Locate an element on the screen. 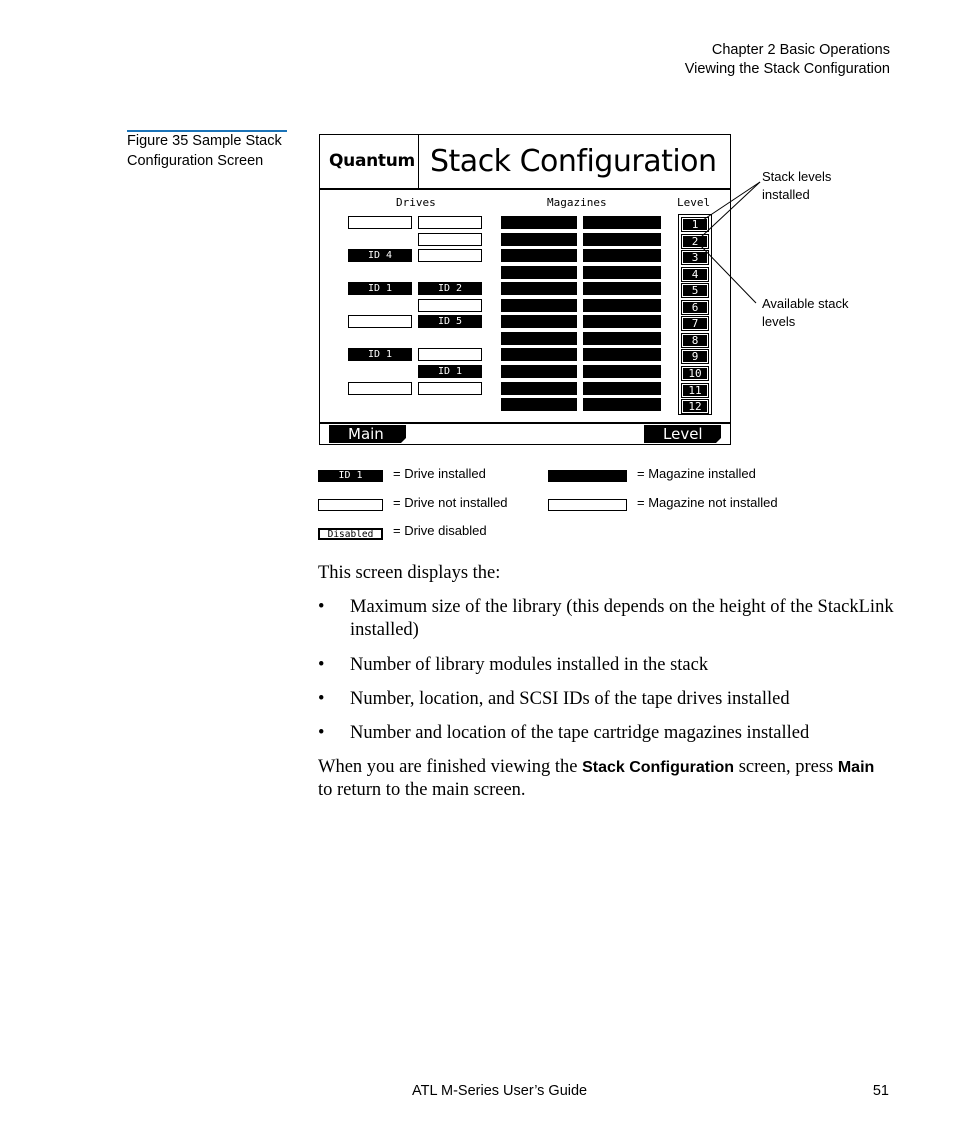 This screenshot has height=1145, width=954. closing-text: When you are finished viewing the is located at coordinates (450, 767).